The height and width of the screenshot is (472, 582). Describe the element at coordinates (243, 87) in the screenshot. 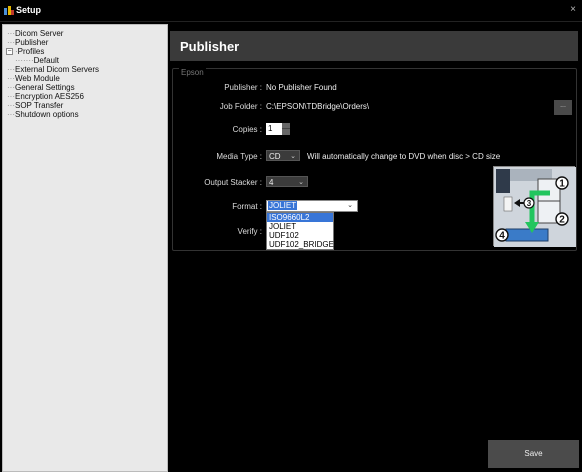

I see `publisher-label: Publisher :` at that location.